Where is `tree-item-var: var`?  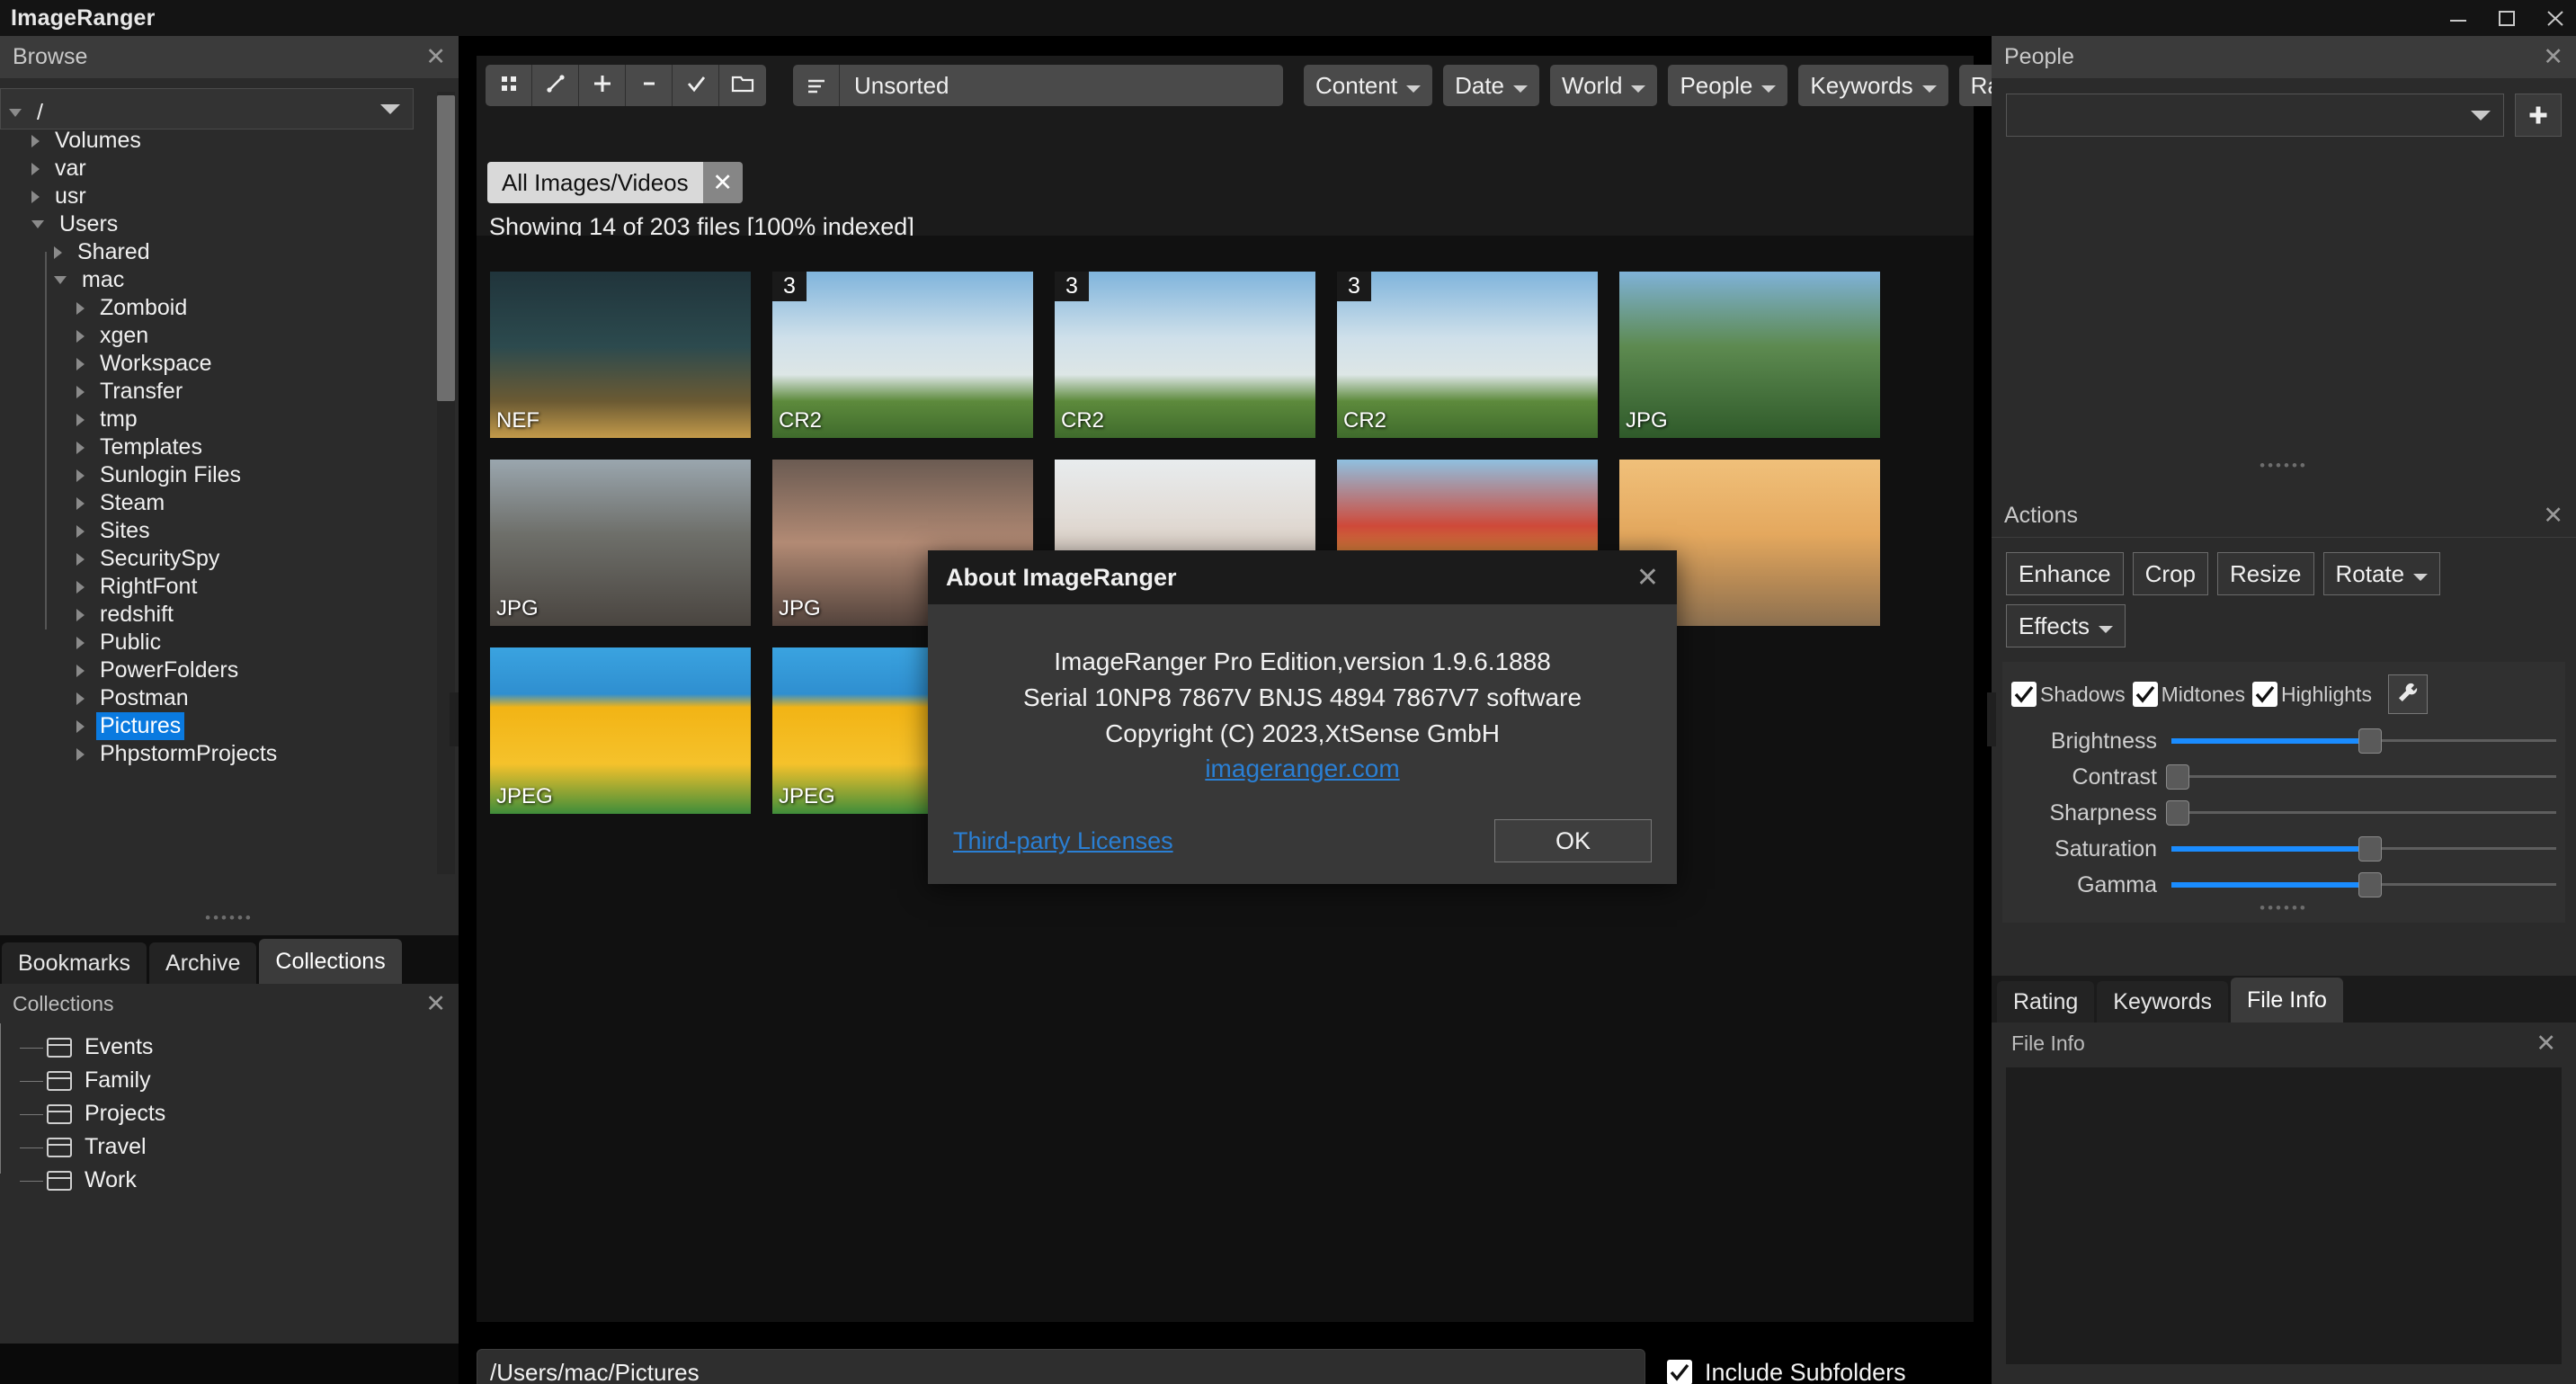
tree-item-var: var is located at coordinates (215, 169).